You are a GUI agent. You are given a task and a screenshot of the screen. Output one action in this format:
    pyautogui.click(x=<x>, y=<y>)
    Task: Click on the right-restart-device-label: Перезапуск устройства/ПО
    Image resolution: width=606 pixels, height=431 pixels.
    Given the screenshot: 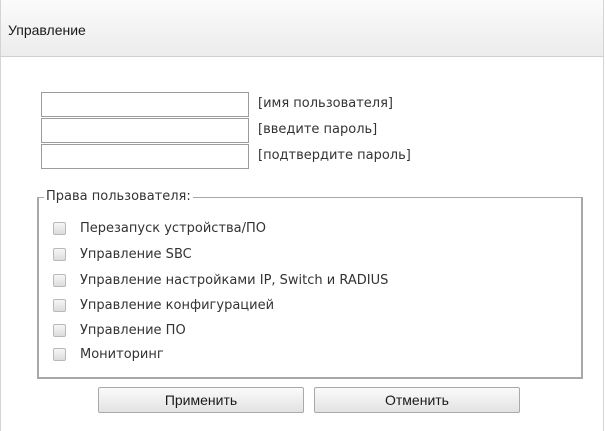 What is the action you would take?
    pyautogui.click(x=173, y=228)
    